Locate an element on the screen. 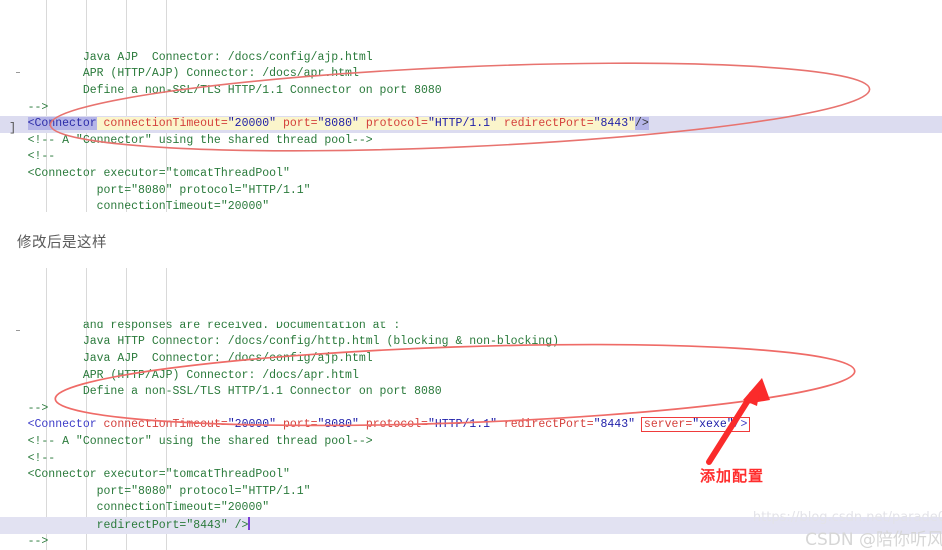  code-token: <Connector executor="tomcatThreadPool" is located at coordinates (145, 475).